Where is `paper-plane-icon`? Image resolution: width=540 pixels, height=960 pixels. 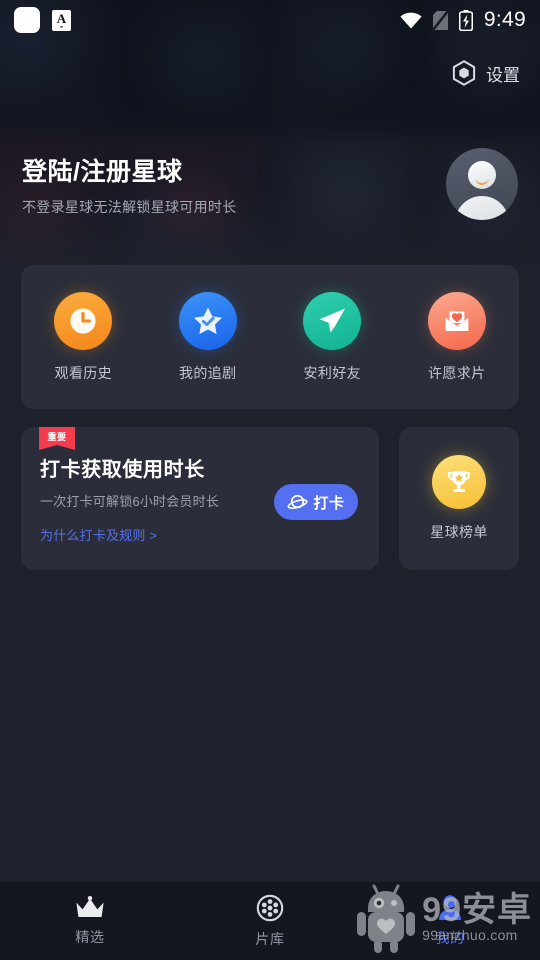
paper-plane-icon is located at coordinates (332, 320).